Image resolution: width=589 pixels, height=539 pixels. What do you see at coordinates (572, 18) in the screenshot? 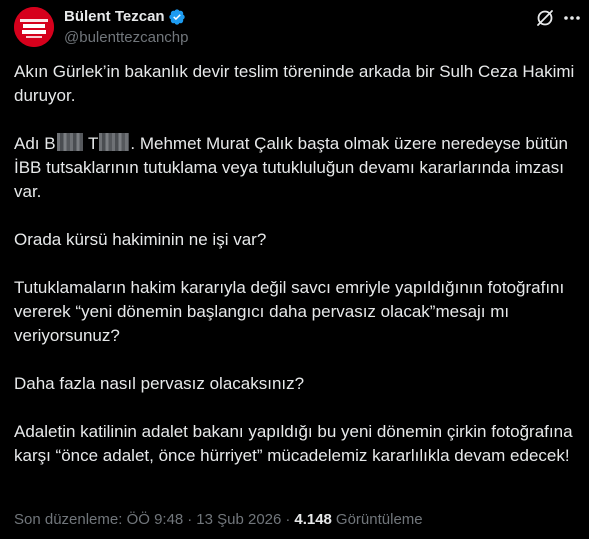
I see `more-icon` at bounding box center [572, 18].